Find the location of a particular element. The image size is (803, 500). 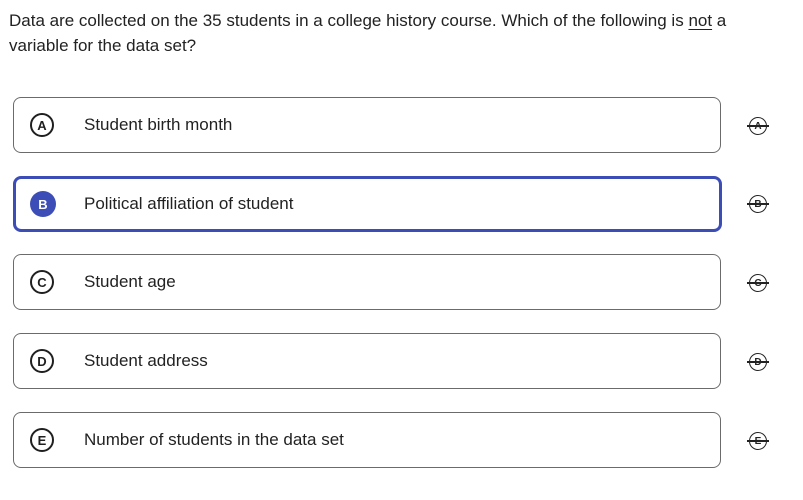

answer-choice-b: B Political affiliation of student is located at coordinates (367, 204).